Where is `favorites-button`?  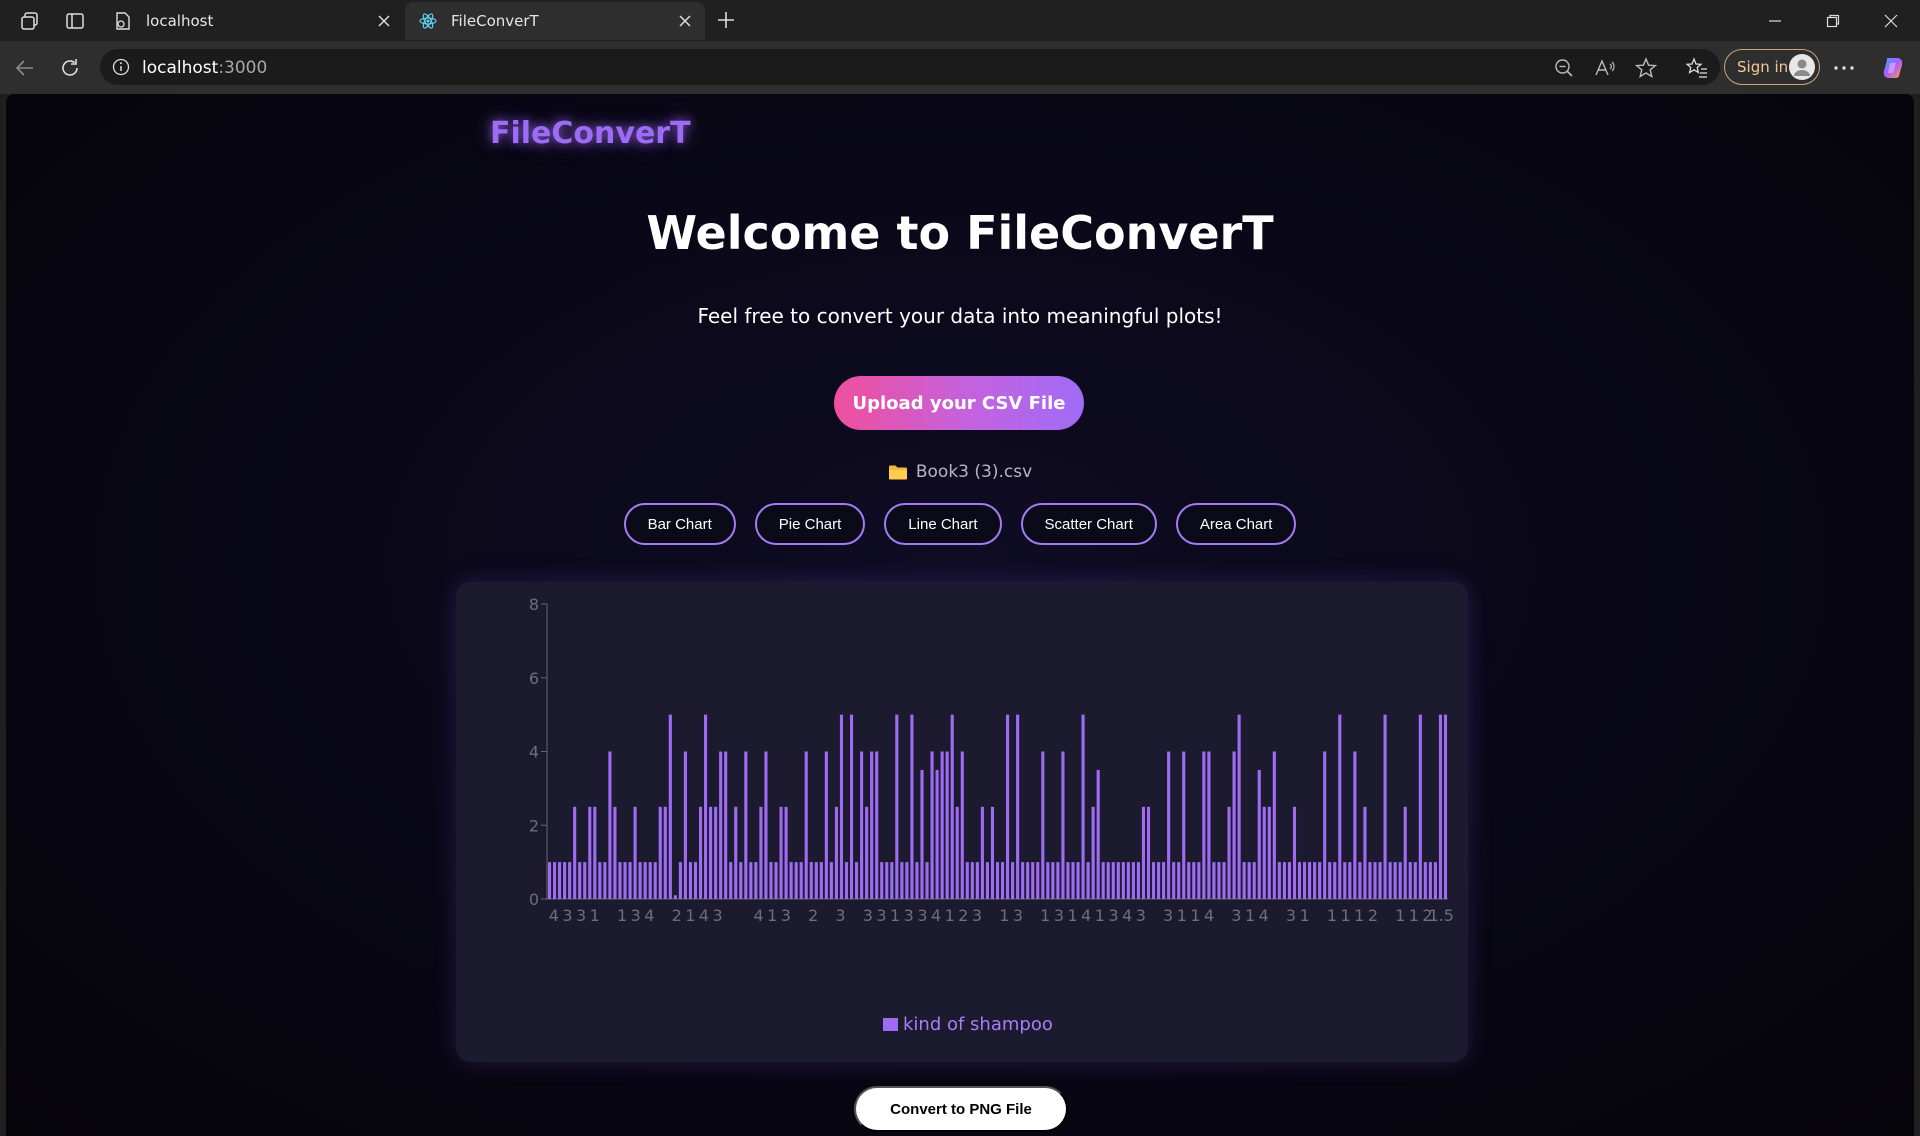
favorites-button is located at coordinates (1697, 68).